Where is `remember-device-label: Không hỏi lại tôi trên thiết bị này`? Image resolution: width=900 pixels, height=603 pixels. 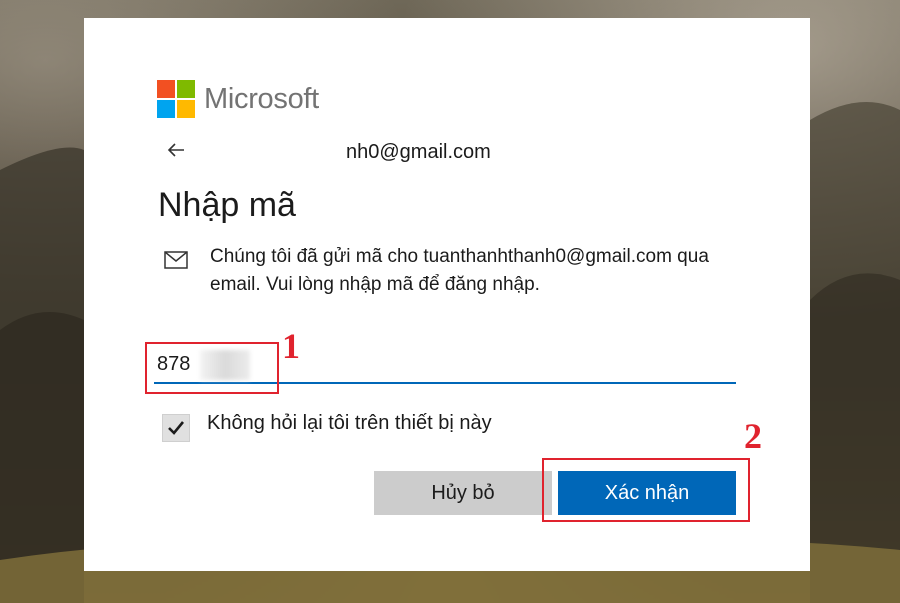
remember-device-label: Không hỏi lại tôi trên thiết bị này is located at coordinates (349, 423).